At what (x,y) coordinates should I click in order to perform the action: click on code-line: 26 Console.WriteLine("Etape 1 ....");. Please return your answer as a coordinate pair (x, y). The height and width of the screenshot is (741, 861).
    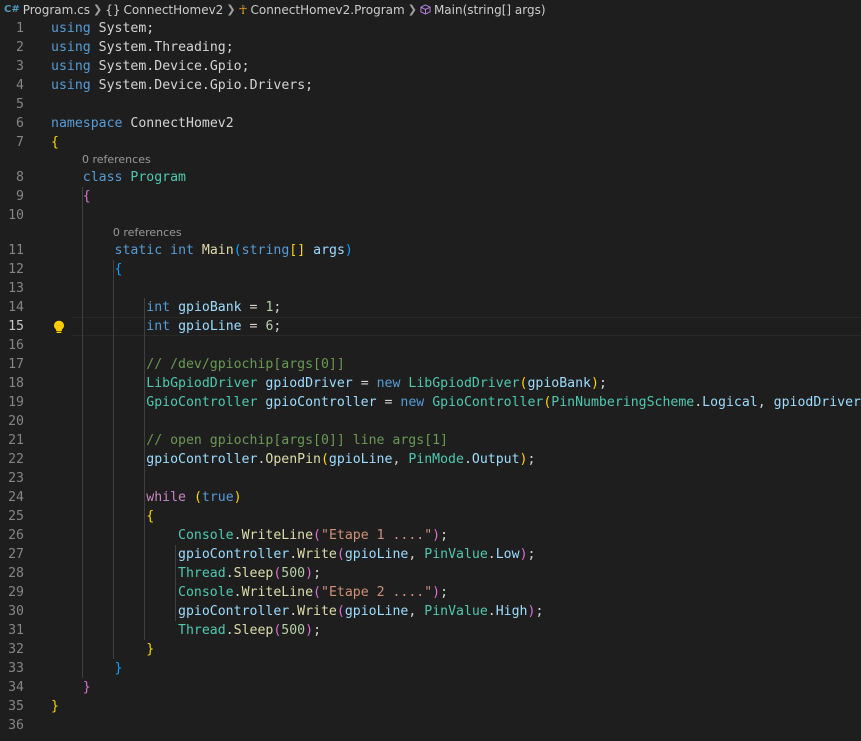
    Looking at the image, I should click on (430, 535).